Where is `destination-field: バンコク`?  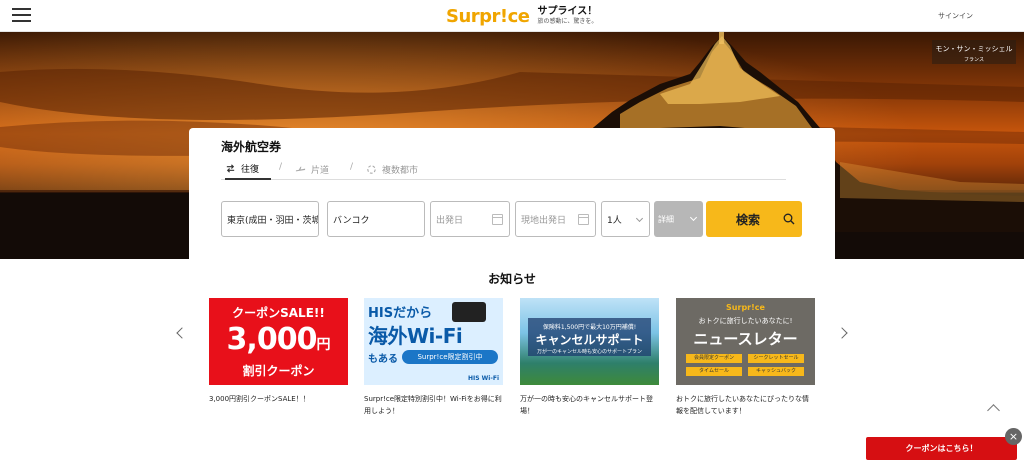
destination-field: バンコク is located at coordinates (376, 219).